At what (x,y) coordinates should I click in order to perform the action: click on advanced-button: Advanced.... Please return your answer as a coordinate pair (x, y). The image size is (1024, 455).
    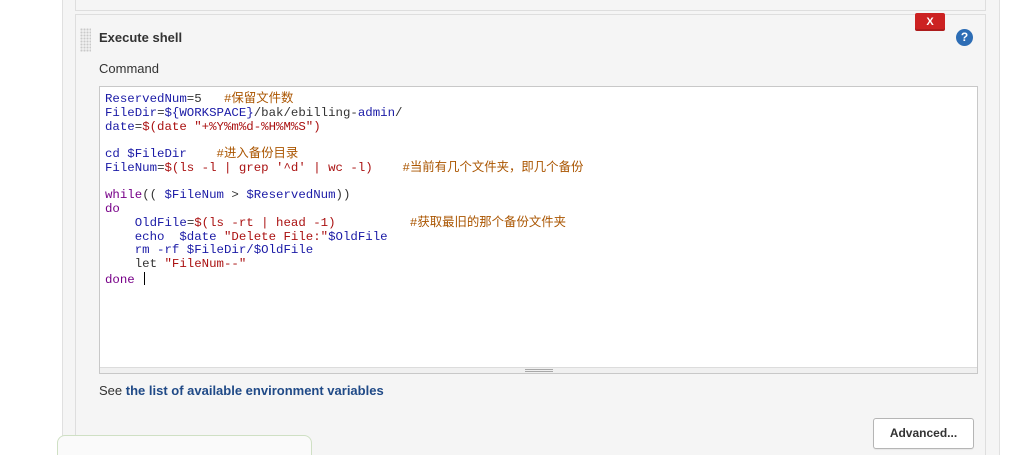
    Looking at the image, I should click on (923, 433).